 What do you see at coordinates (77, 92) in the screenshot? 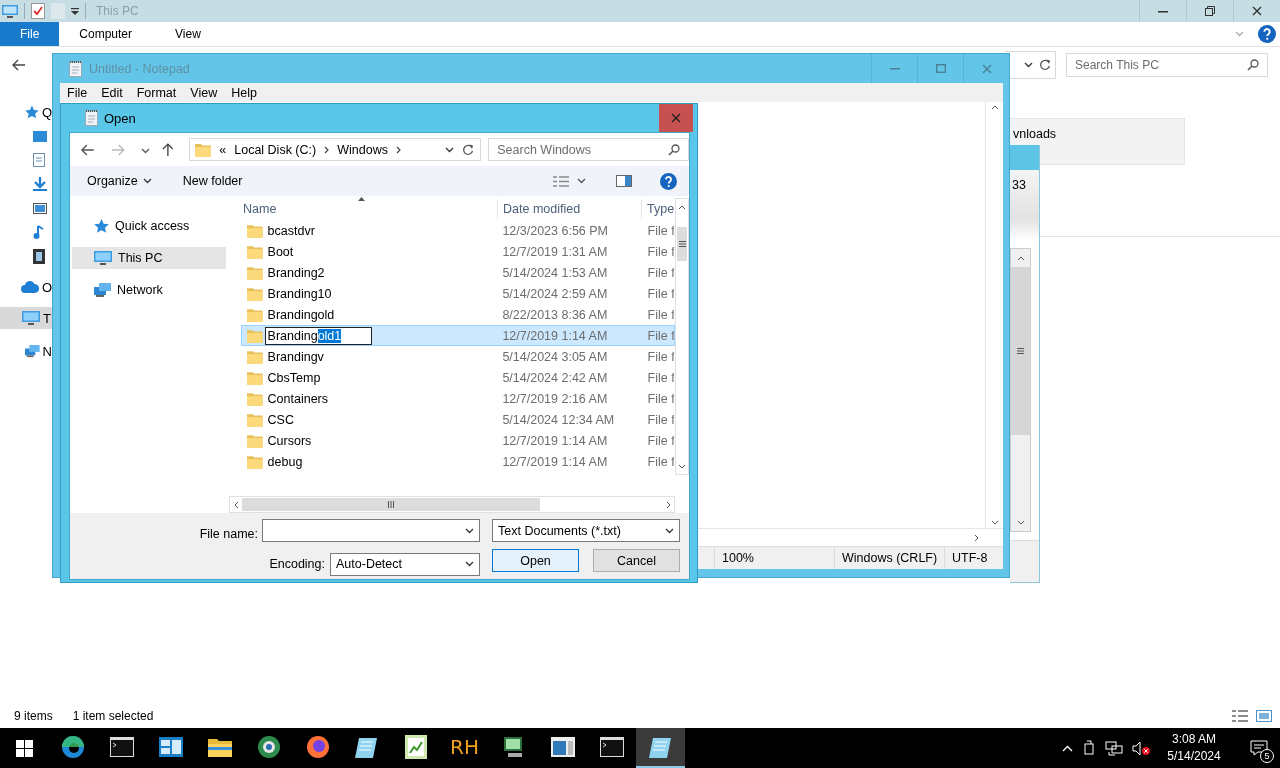
I see `menu-item: File` at bounding box center [77, 92].